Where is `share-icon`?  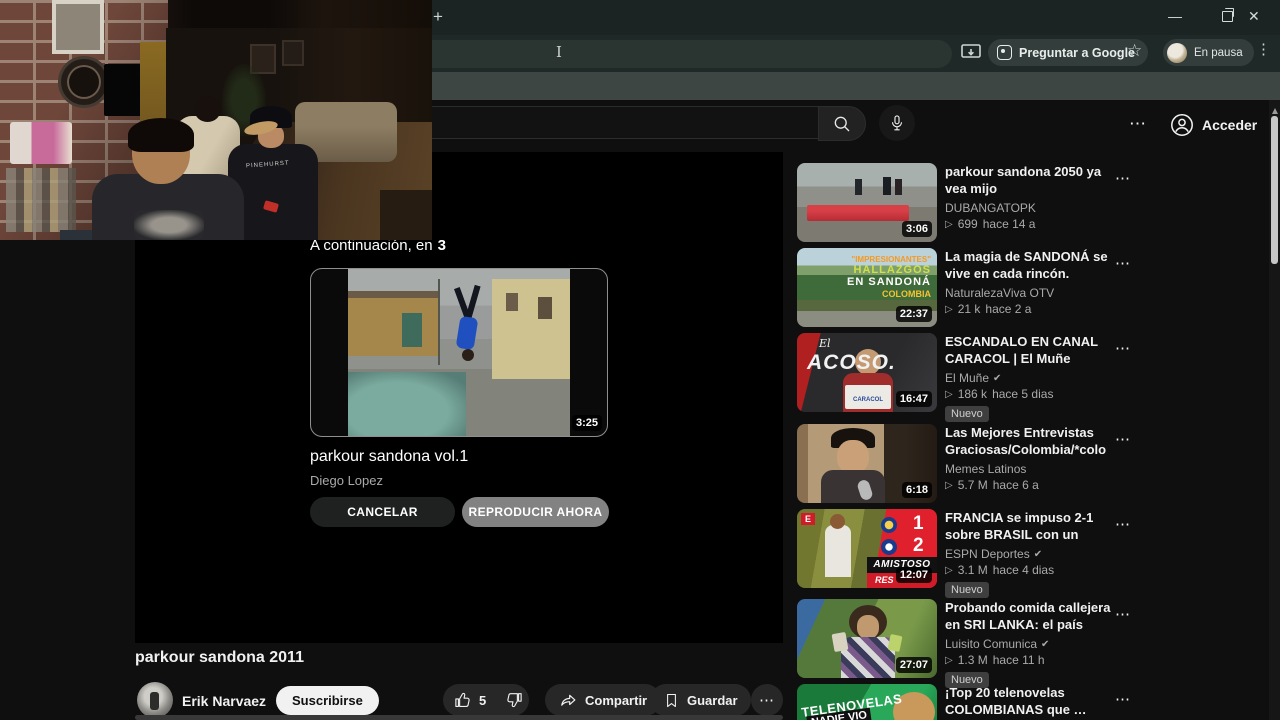
share-icon is located at coordinates (568, 700).